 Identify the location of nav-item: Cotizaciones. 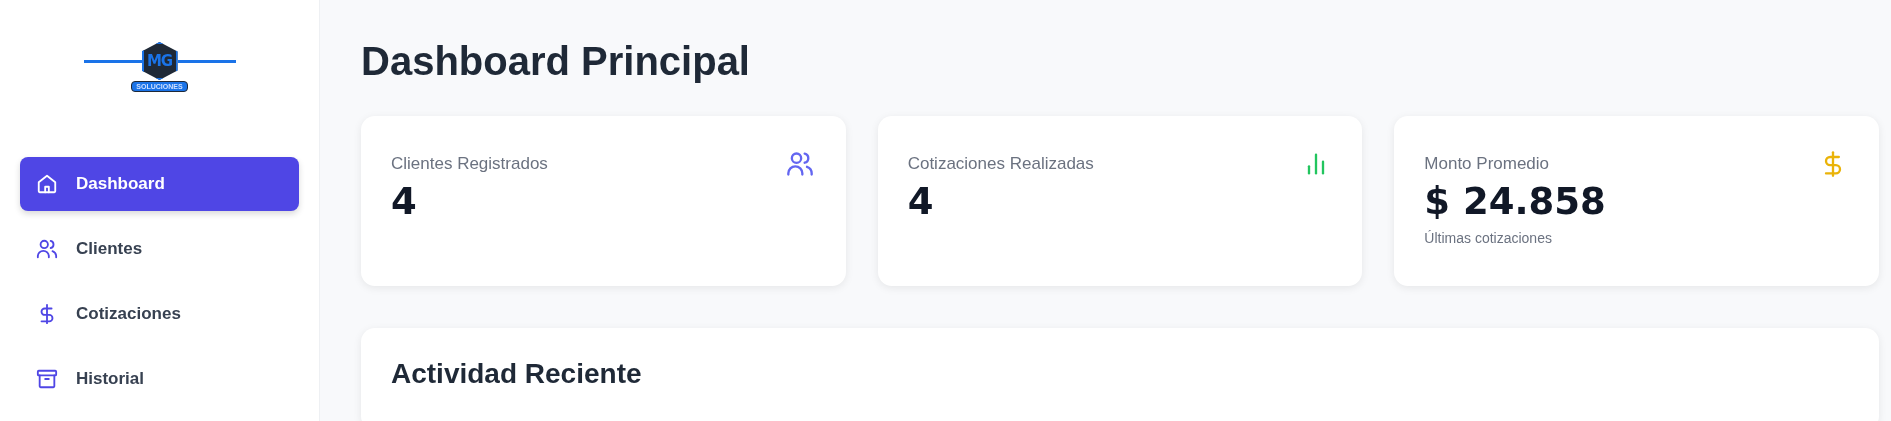
(159, 314).